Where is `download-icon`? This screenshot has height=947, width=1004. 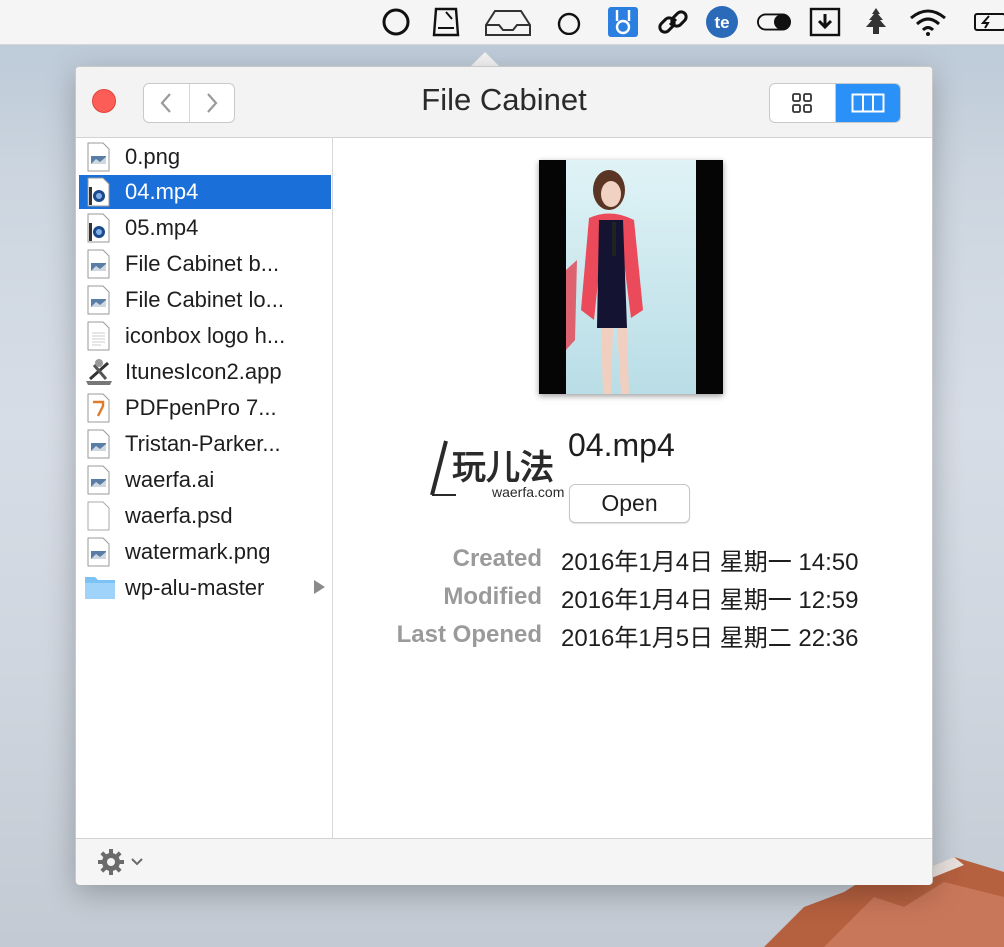 download-icon is located at coordinates (825, 22).